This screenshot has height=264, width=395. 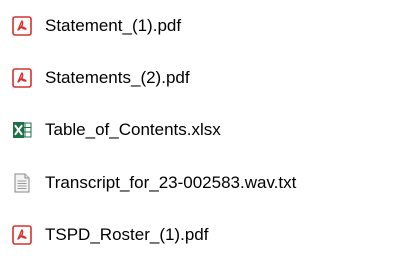 What do you see at coordinates (22, 183) in the screenshot?
I see `text-file-icon` at bounding box center [22, 183].